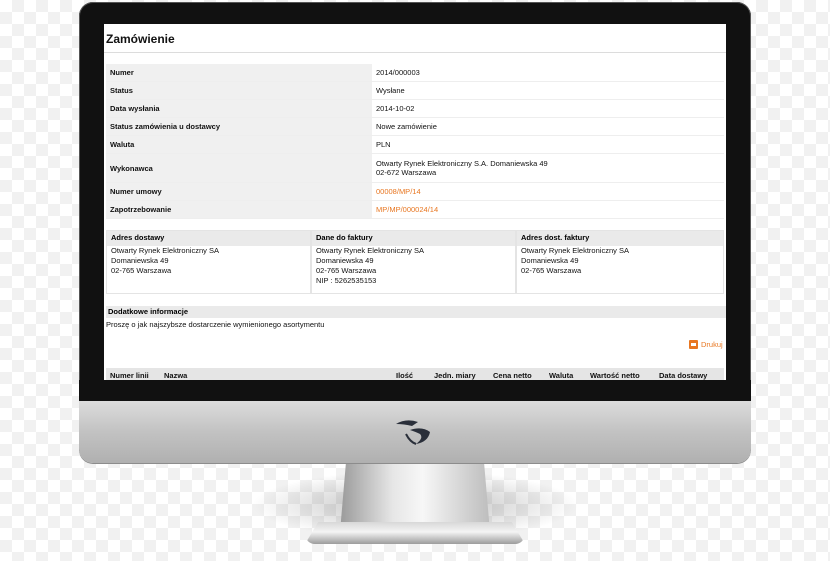  What do you see at coordinates (404, 375) in the screenshot?
I see `column-header: Ilość` at bounding box center [404, 375].